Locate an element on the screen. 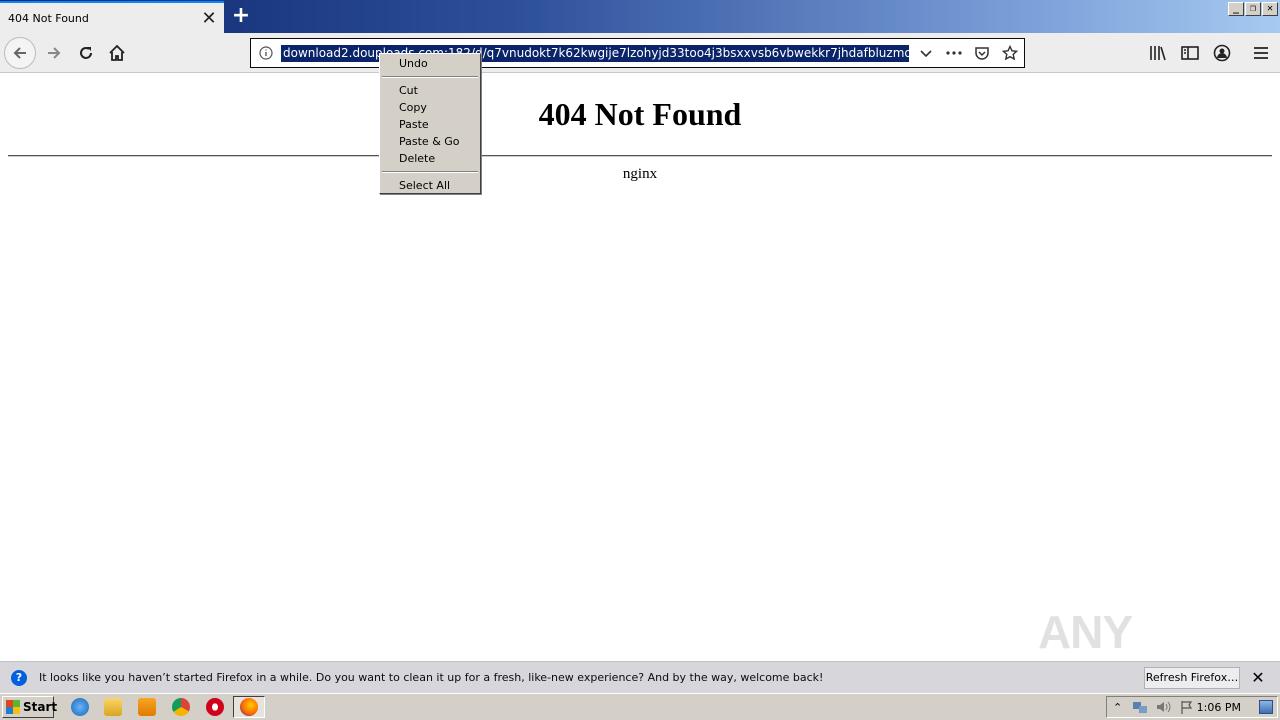 This screenshot has height=720, width=1280. network-icon is located at coordinates (1140, 707).